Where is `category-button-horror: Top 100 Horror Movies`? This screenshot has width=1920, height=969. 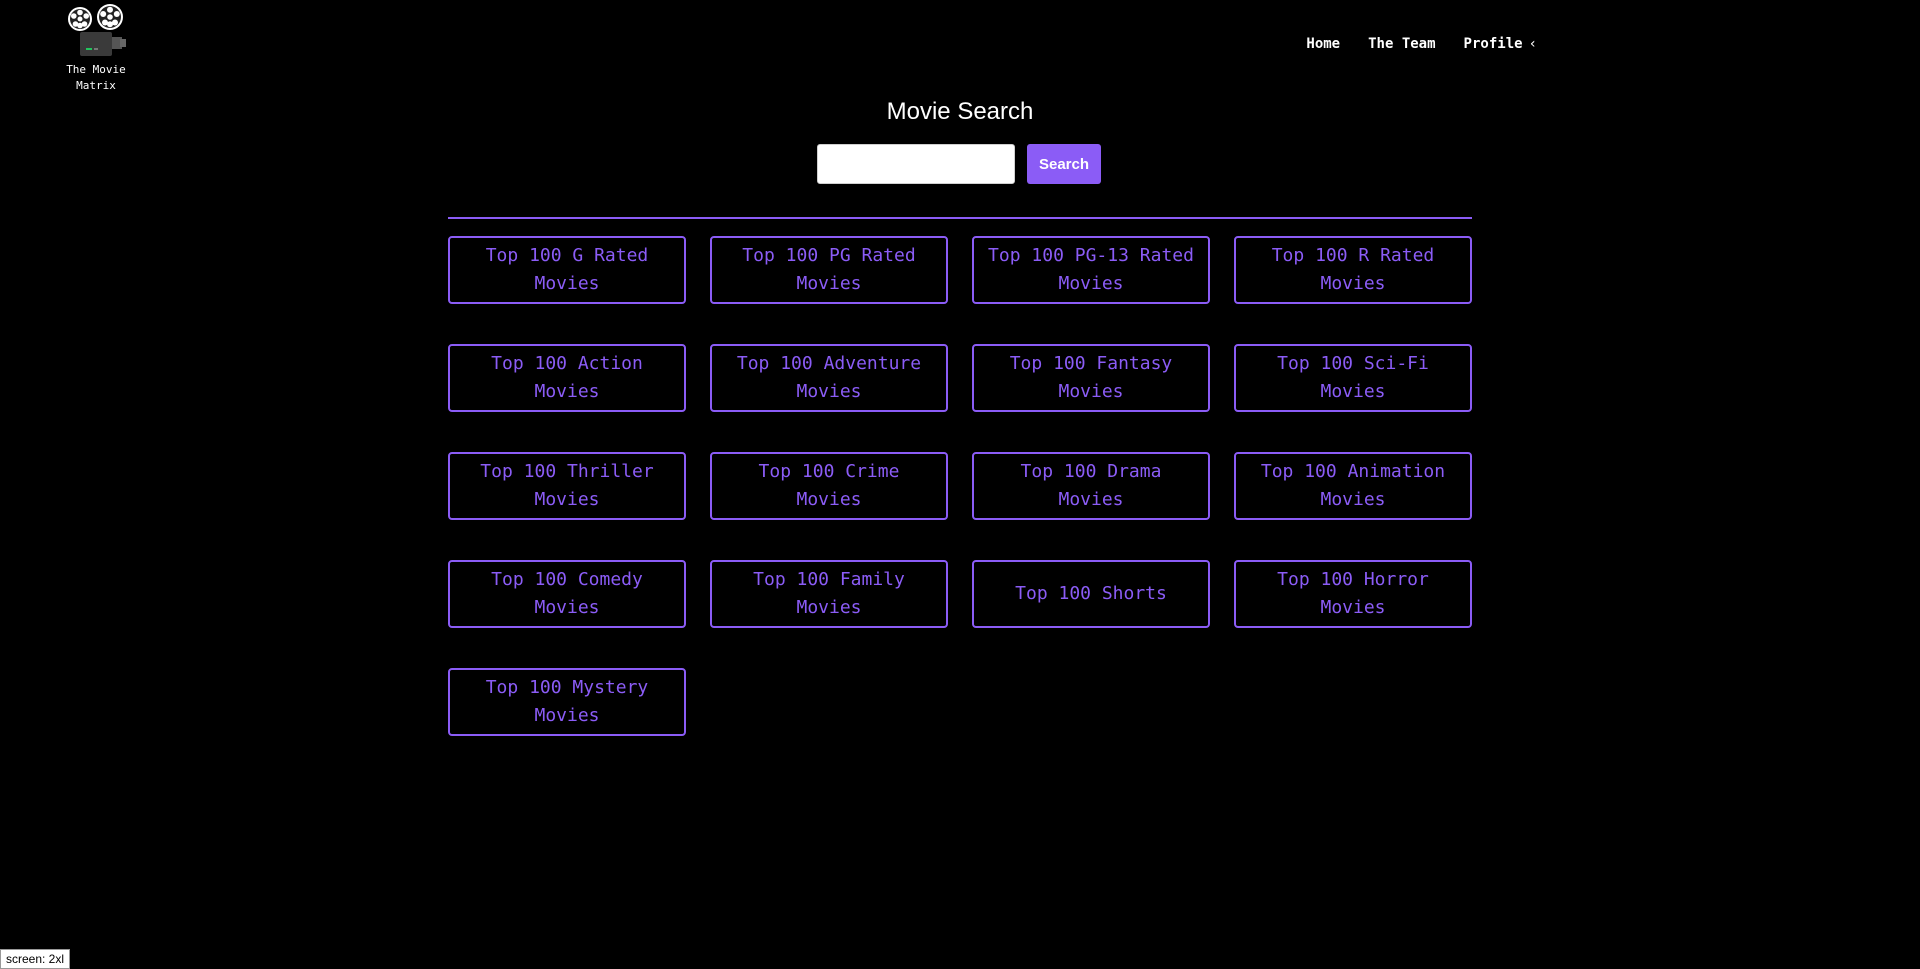
category-button-horror: Top 100 Horror Movies is located at coordinates (1353, 594).